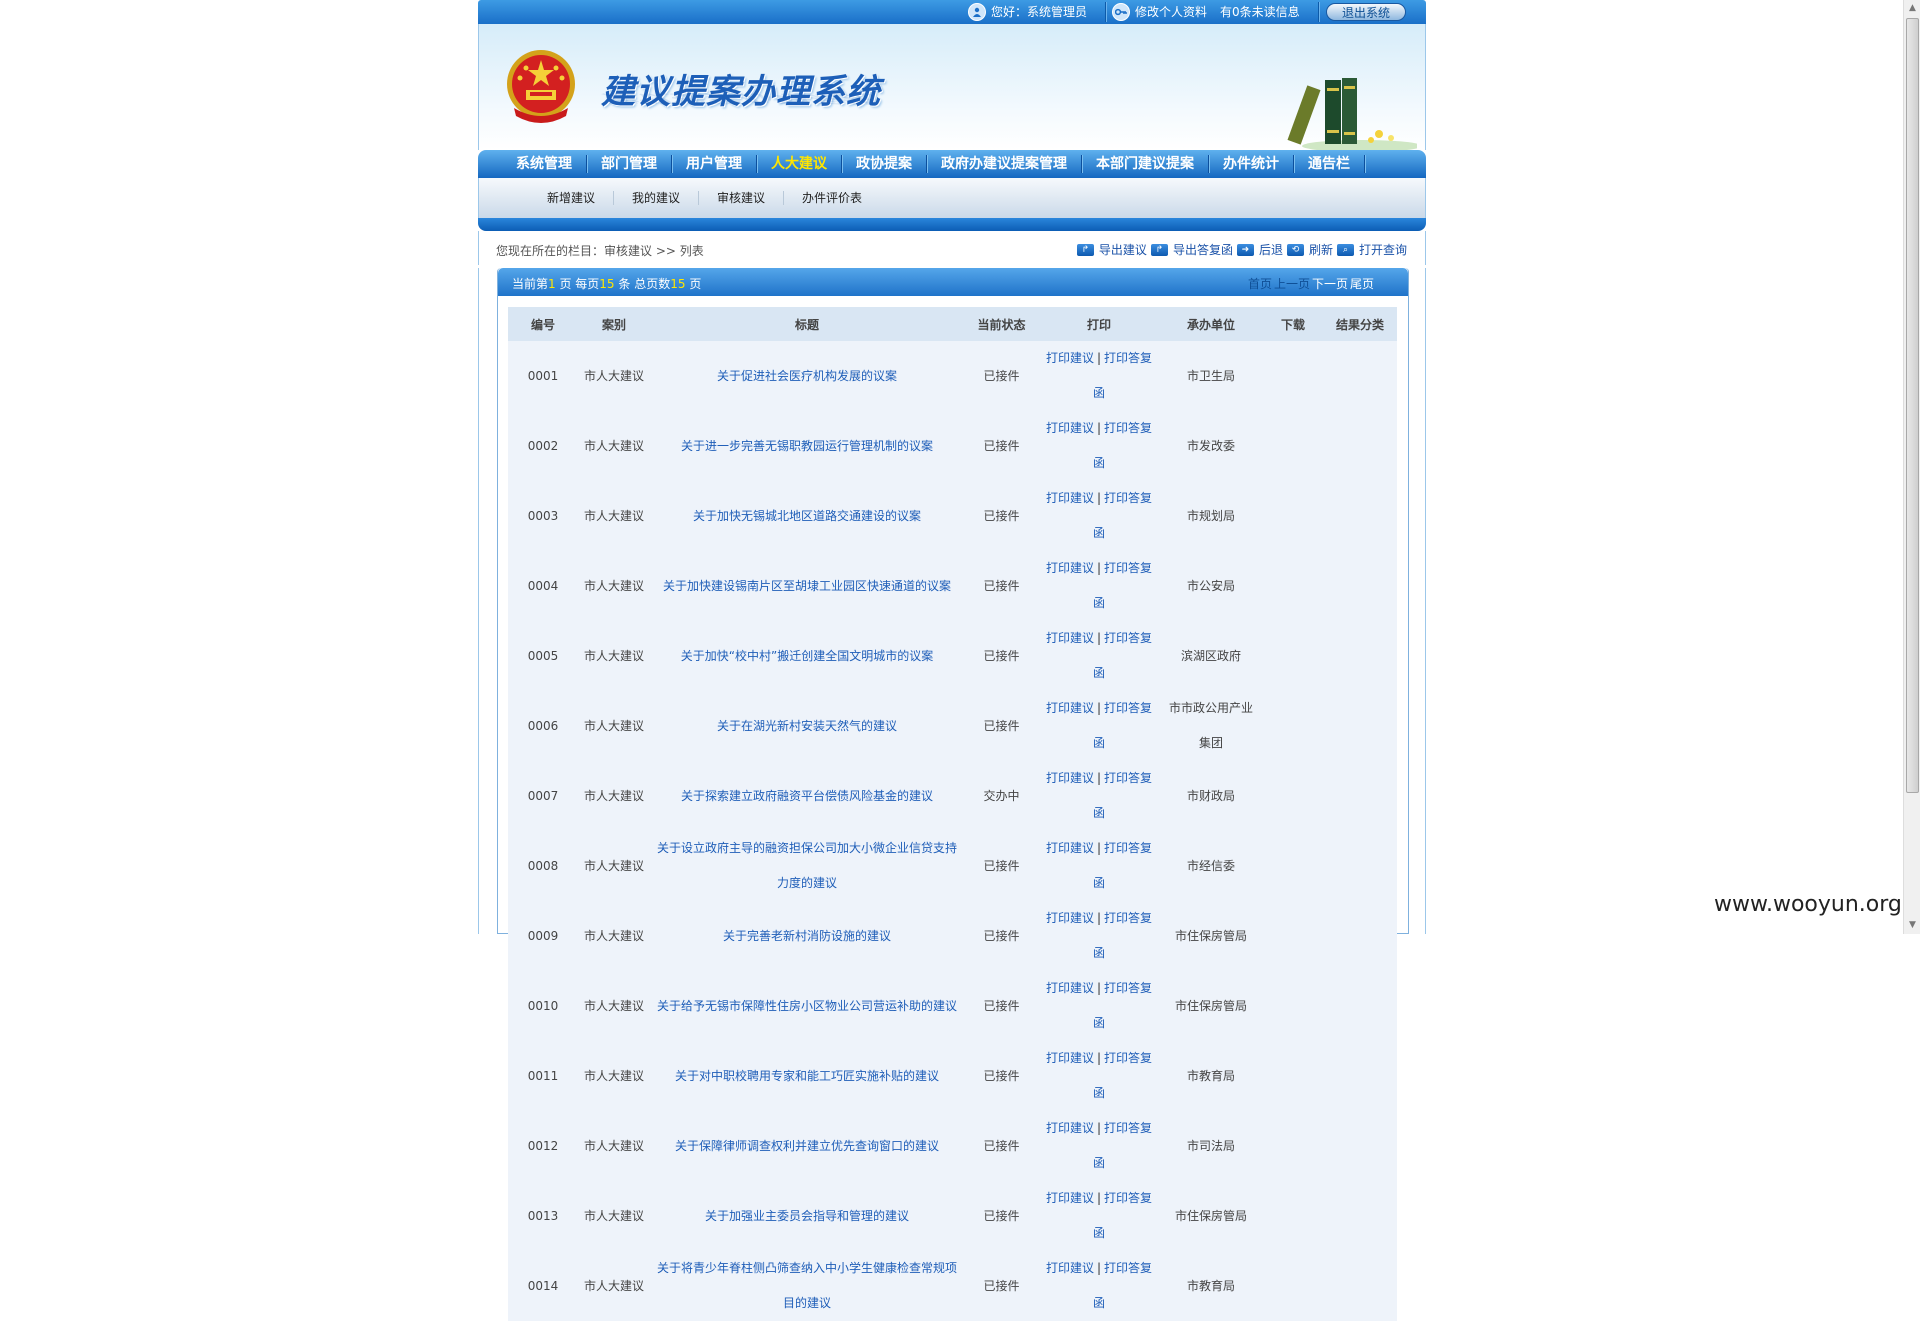 The image size is (1920, 1321). Describe the element at coordinates (1039, 12) in the screenshot. I see `greeting-text: 您好：系统管理员` at that location.